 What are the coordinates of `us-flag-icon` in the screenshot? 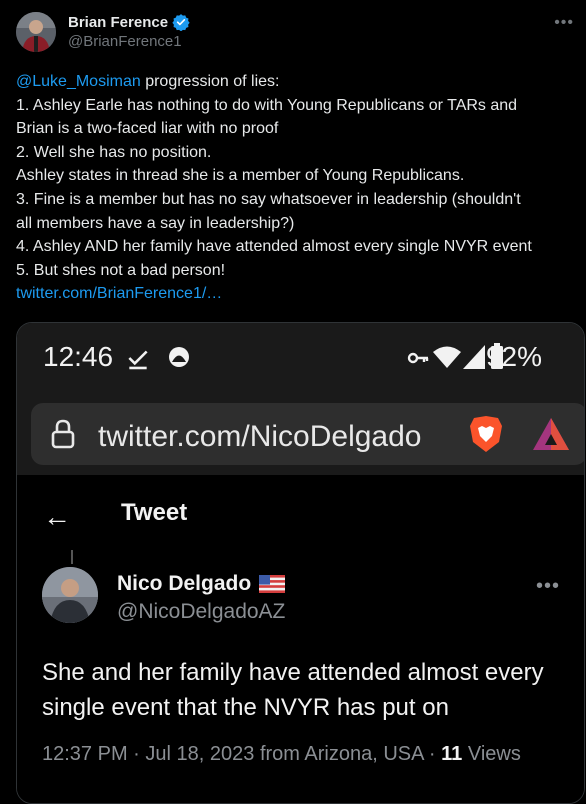 It's located at (272, 584).